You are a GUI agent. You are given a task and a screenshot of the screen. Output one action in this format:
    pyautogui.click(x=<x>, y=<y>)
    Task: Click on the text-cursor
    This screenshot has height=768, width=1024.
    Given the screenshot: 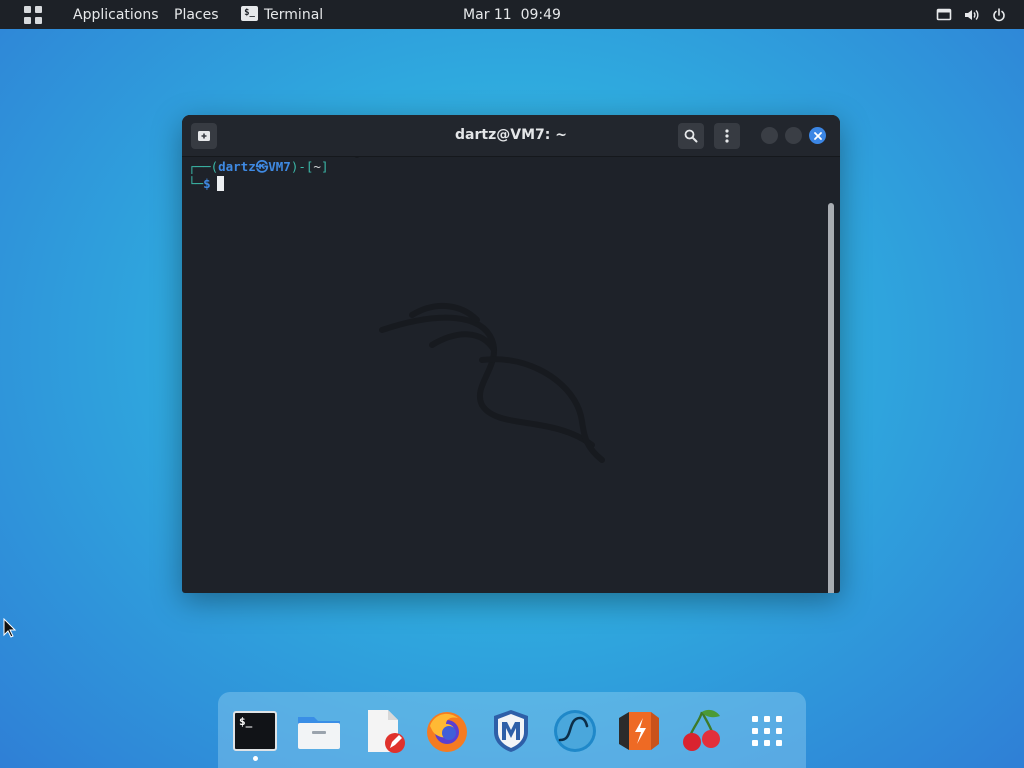 What is the action you would take?
    pyautogui.click(x=220, y=183)
    